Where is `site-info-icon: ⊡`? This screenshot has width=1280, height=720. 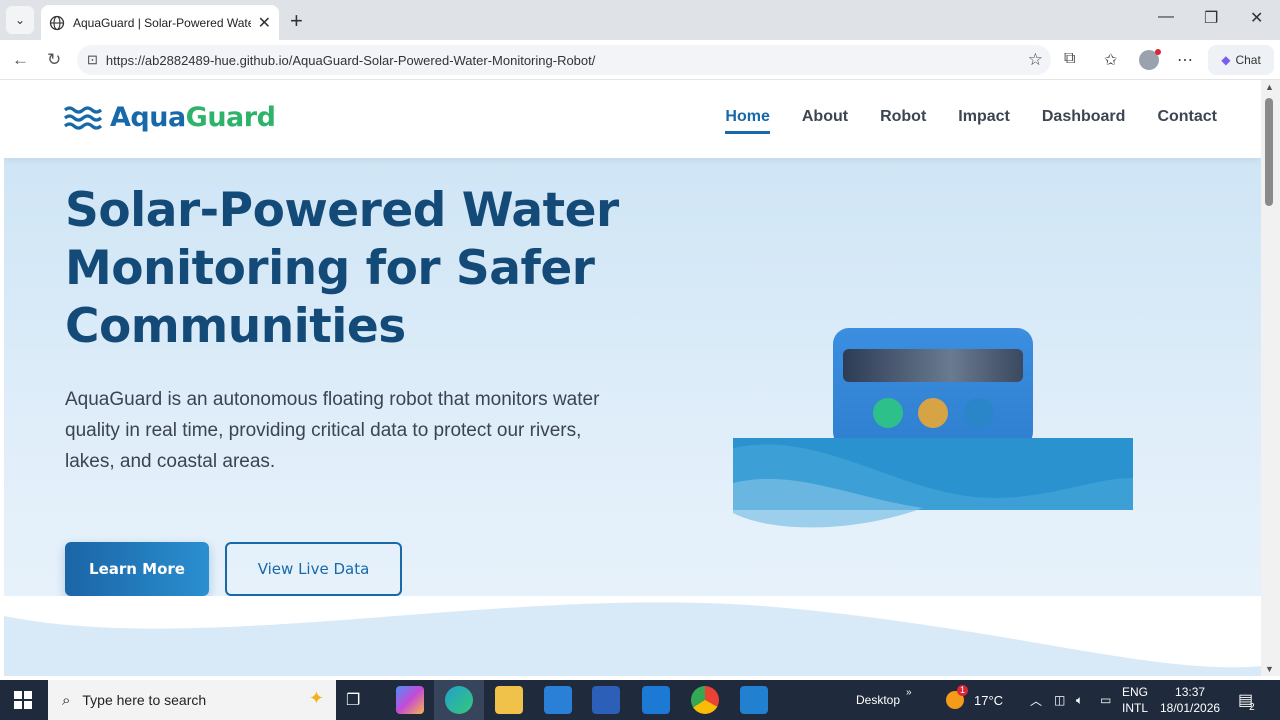 site-info-icon: ⊡ is located at coordinates (92, 60).